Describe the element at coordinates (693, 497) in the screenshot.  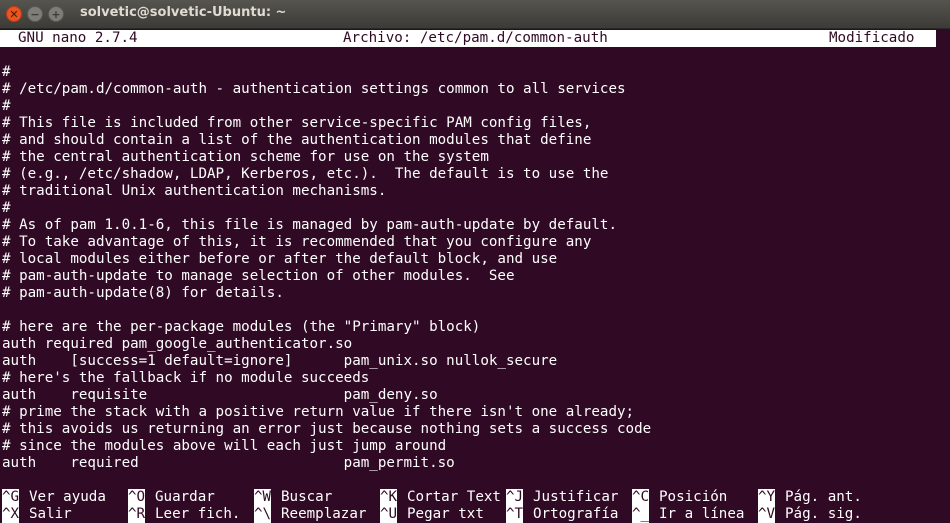
I see `shortcut-label: Posición` at that location.